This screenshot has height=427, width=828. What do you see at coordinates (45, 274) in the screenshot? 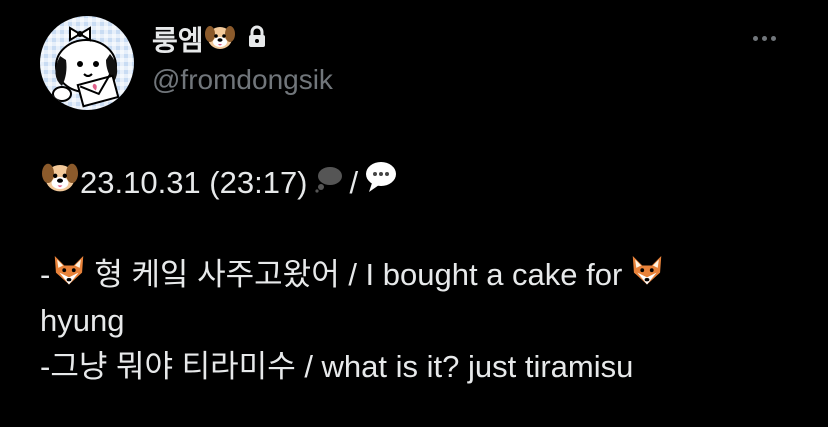
I see `line-prefix-dash: -` at bounding box center [45, 274].